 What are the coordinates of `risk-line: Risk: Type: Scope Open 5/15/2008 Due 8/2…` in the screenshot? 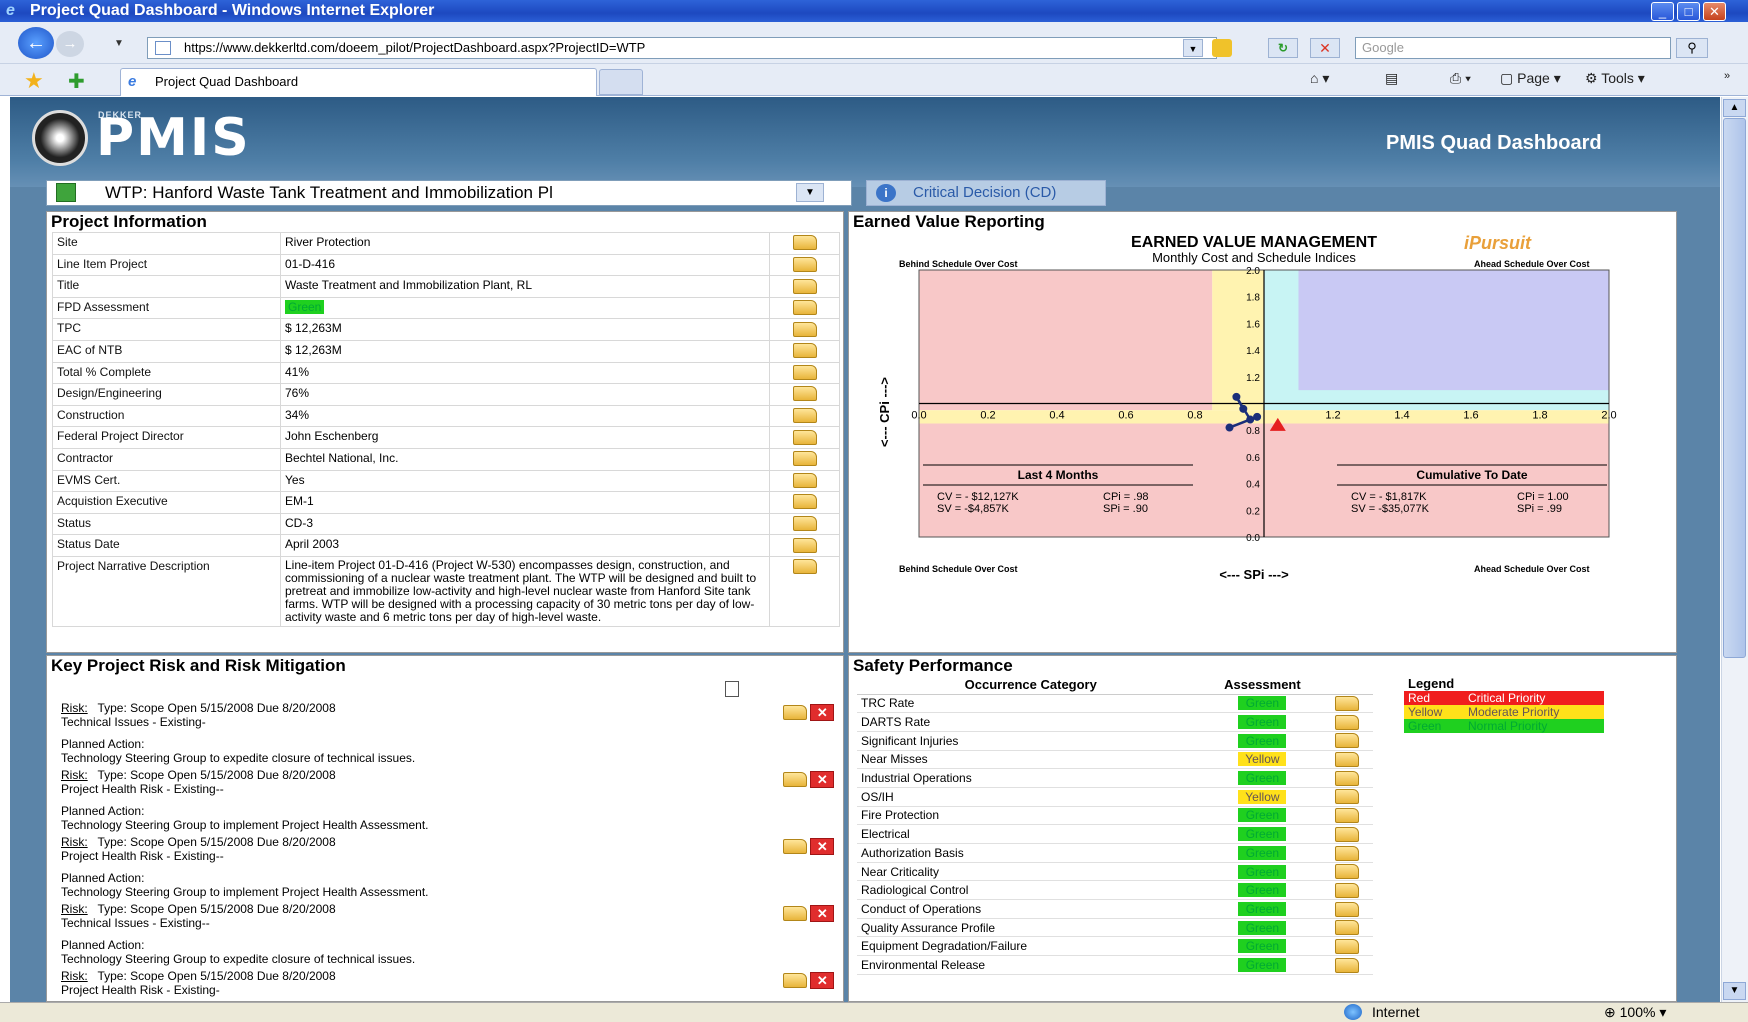 It's located at (441, 842).